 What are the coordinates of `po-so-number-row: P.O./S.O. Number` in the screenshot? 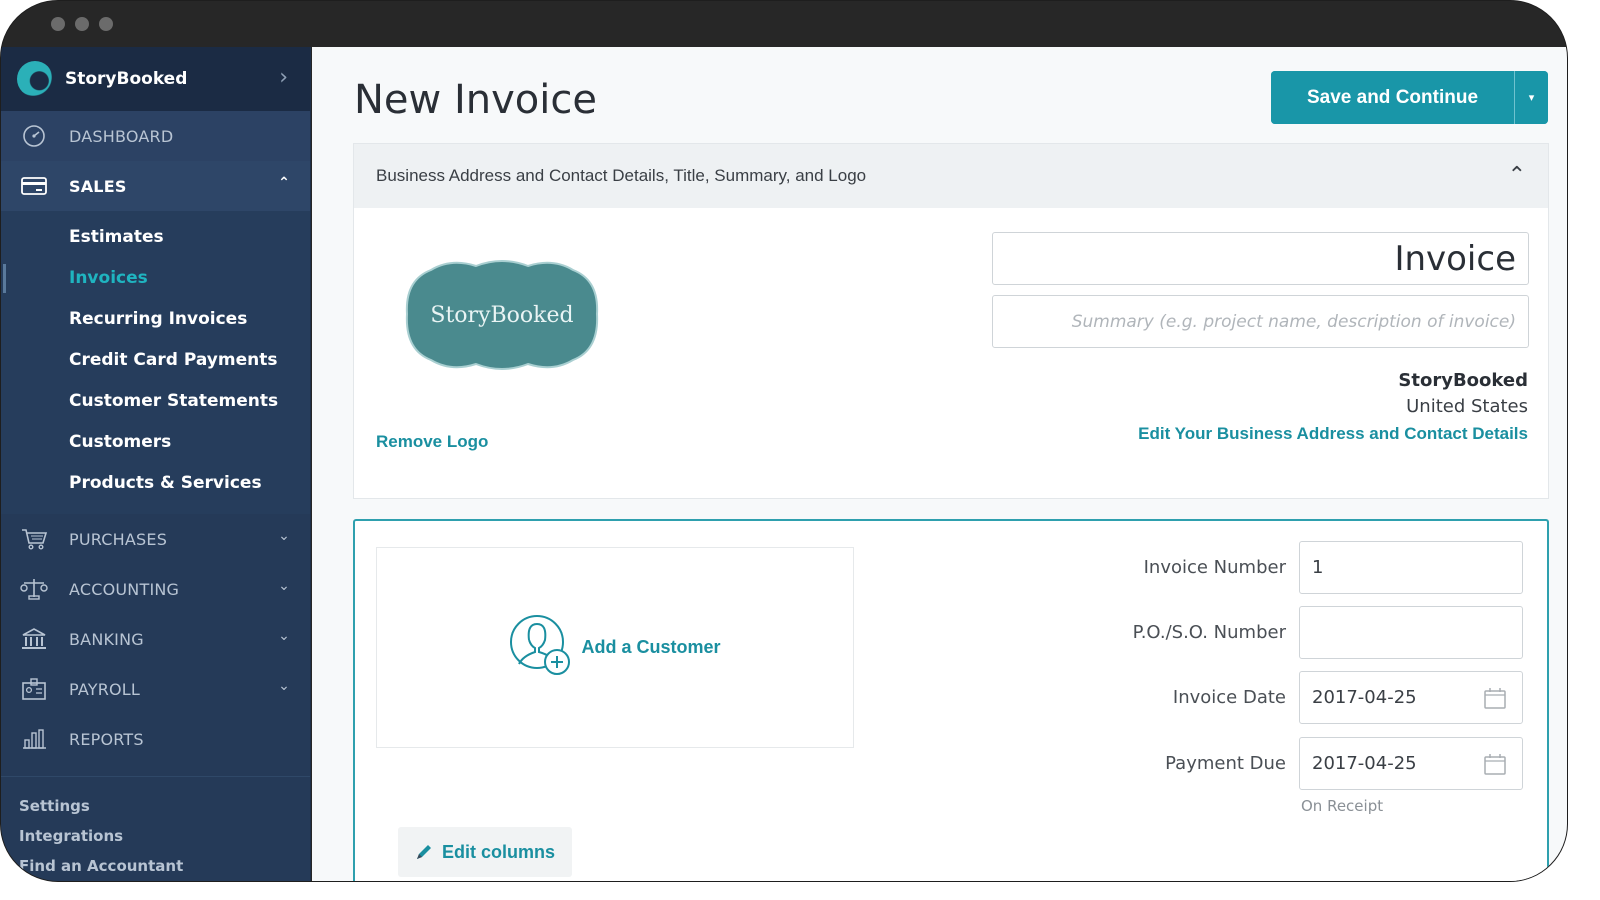 It's located at (1294, 632).